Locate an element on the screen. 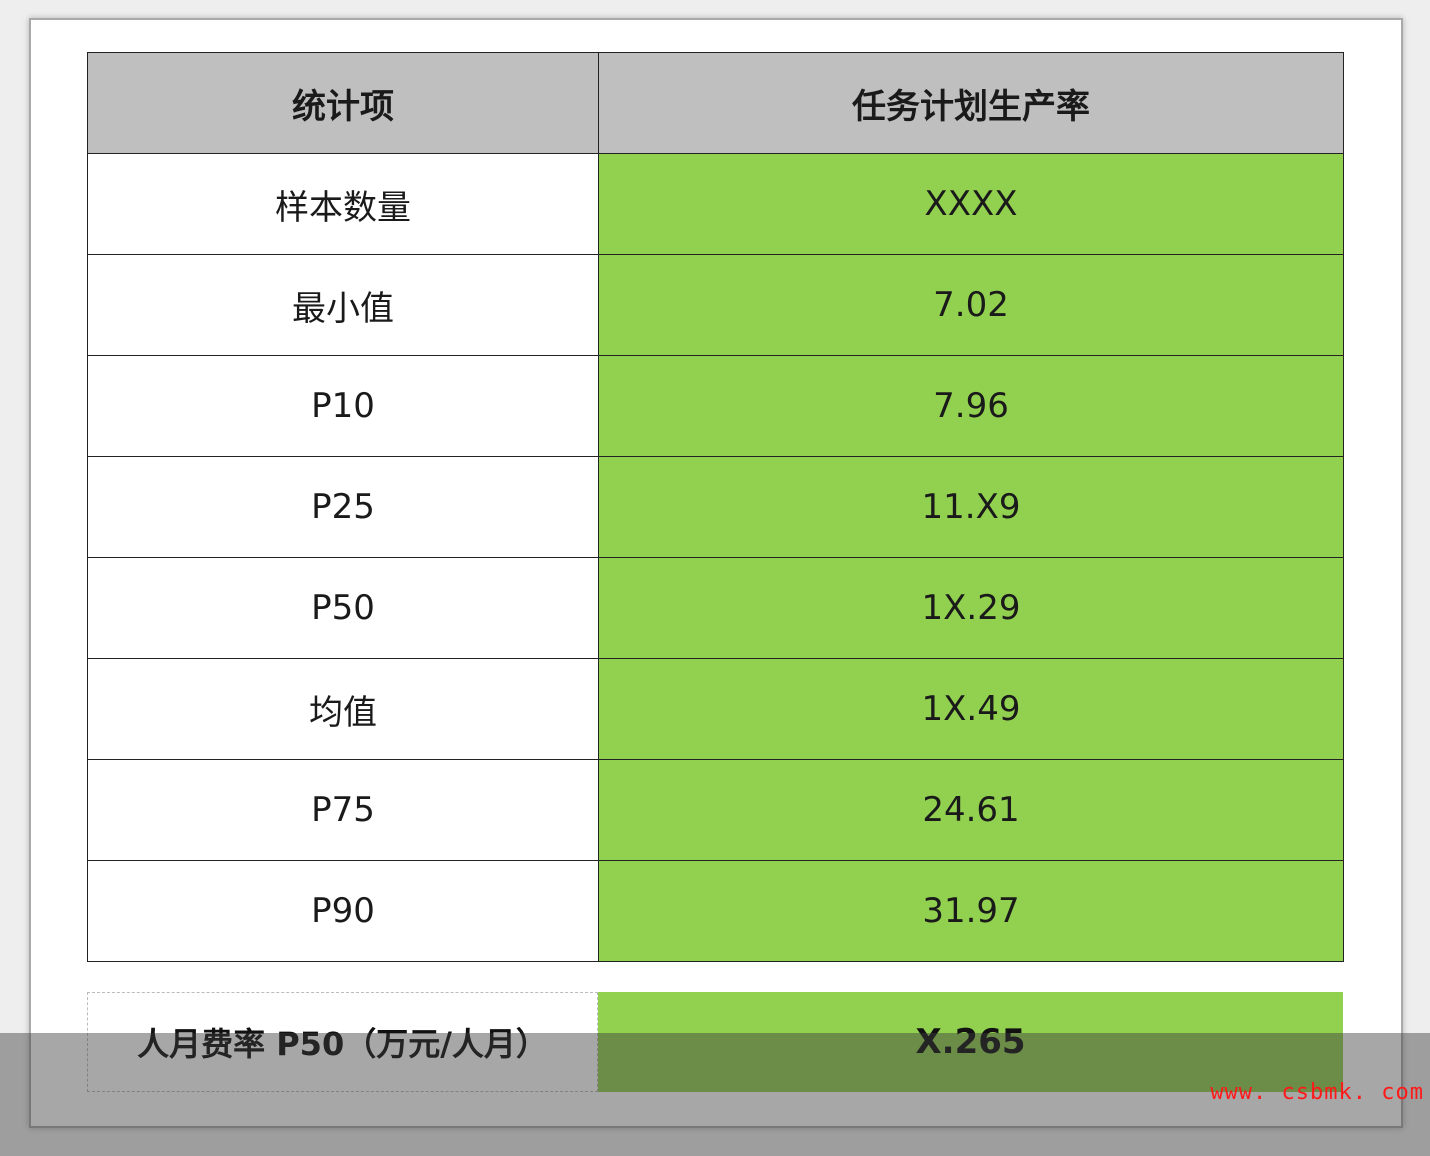 Image resolution: width=1430 pixels, height=1156 pixels. row-value: 31.97 is located at coordinates (971, 911).